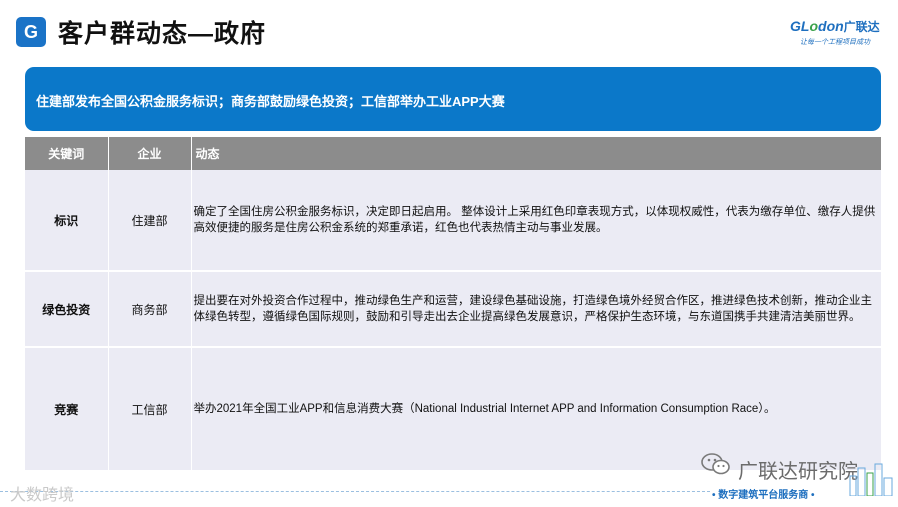 The height and width of the screenshot is (507, 898). Describe the element at coordinates (835, 42) in the screenshot. I see `brand-slogan: 让每一个工程项目成功` at that location.